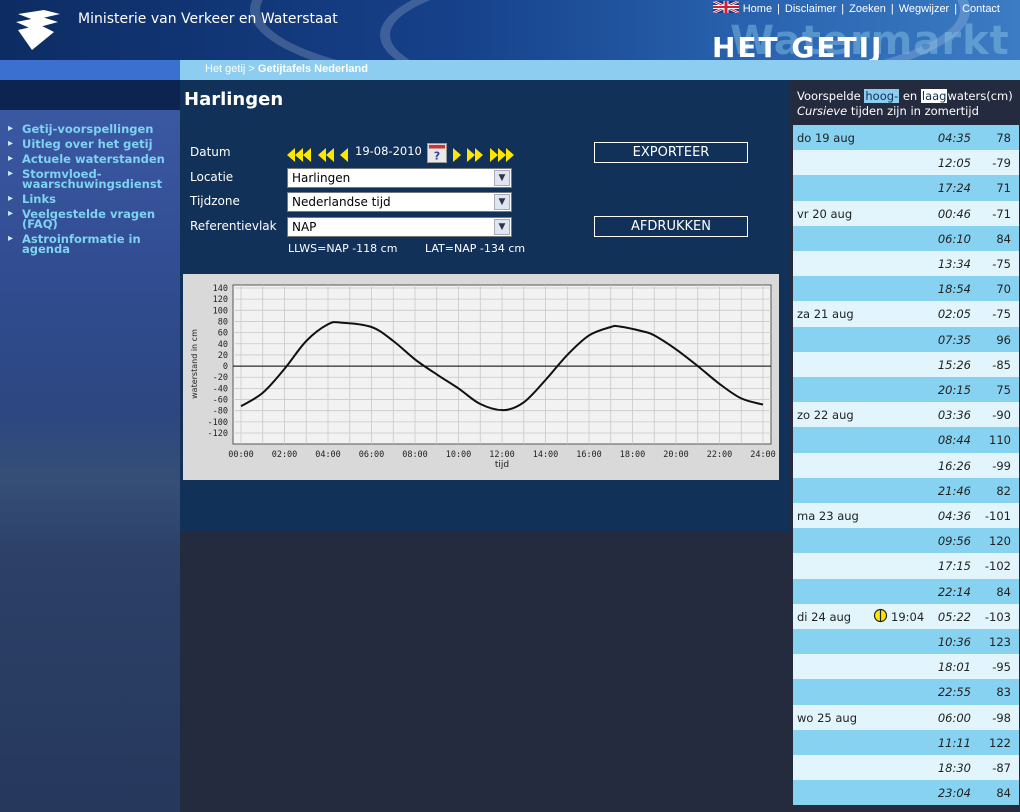 The image size is (1020, 812). What do you see at coordinates (210, 152) in the screenshot?
I see `date-label: Datum` at bounding box center [210, 152].